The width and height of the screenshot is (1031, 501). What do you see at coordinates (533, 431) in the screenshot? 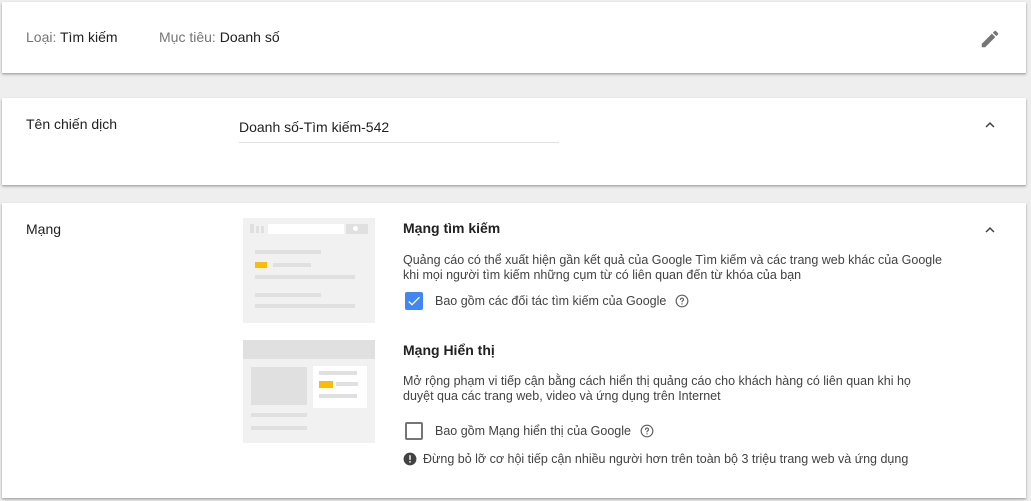
I see `display-network-label: Bao gồm Mạng hiển thị của Google` at bounding box center [533, 431].